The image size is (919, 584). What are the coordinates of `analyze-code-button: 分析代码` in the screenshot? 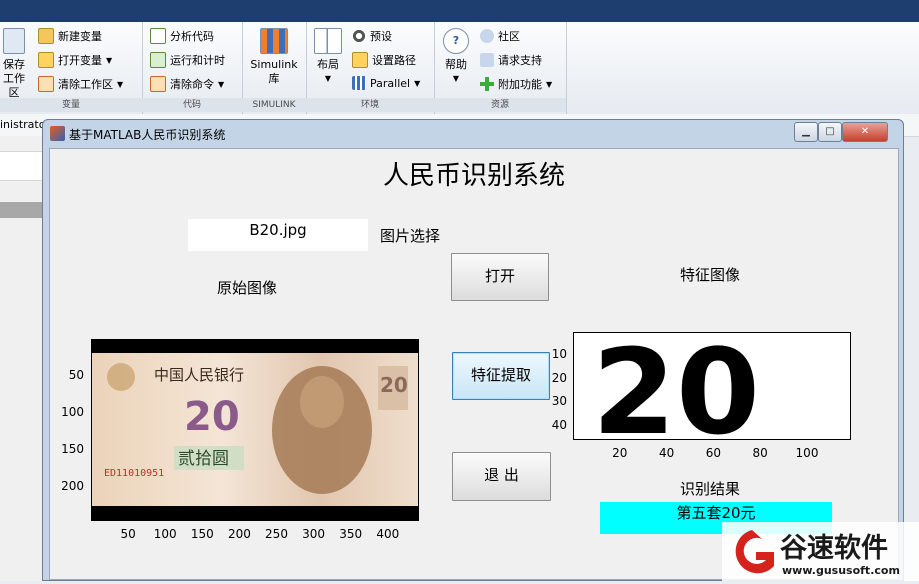 It's located at (182, 36).